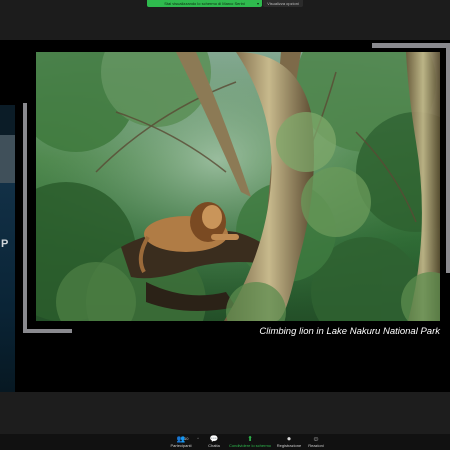 Image resolution: width=450 pixels, height=450 pixels. I want to click on view-options-label: Visualizza opzioni, so click(283, 3).